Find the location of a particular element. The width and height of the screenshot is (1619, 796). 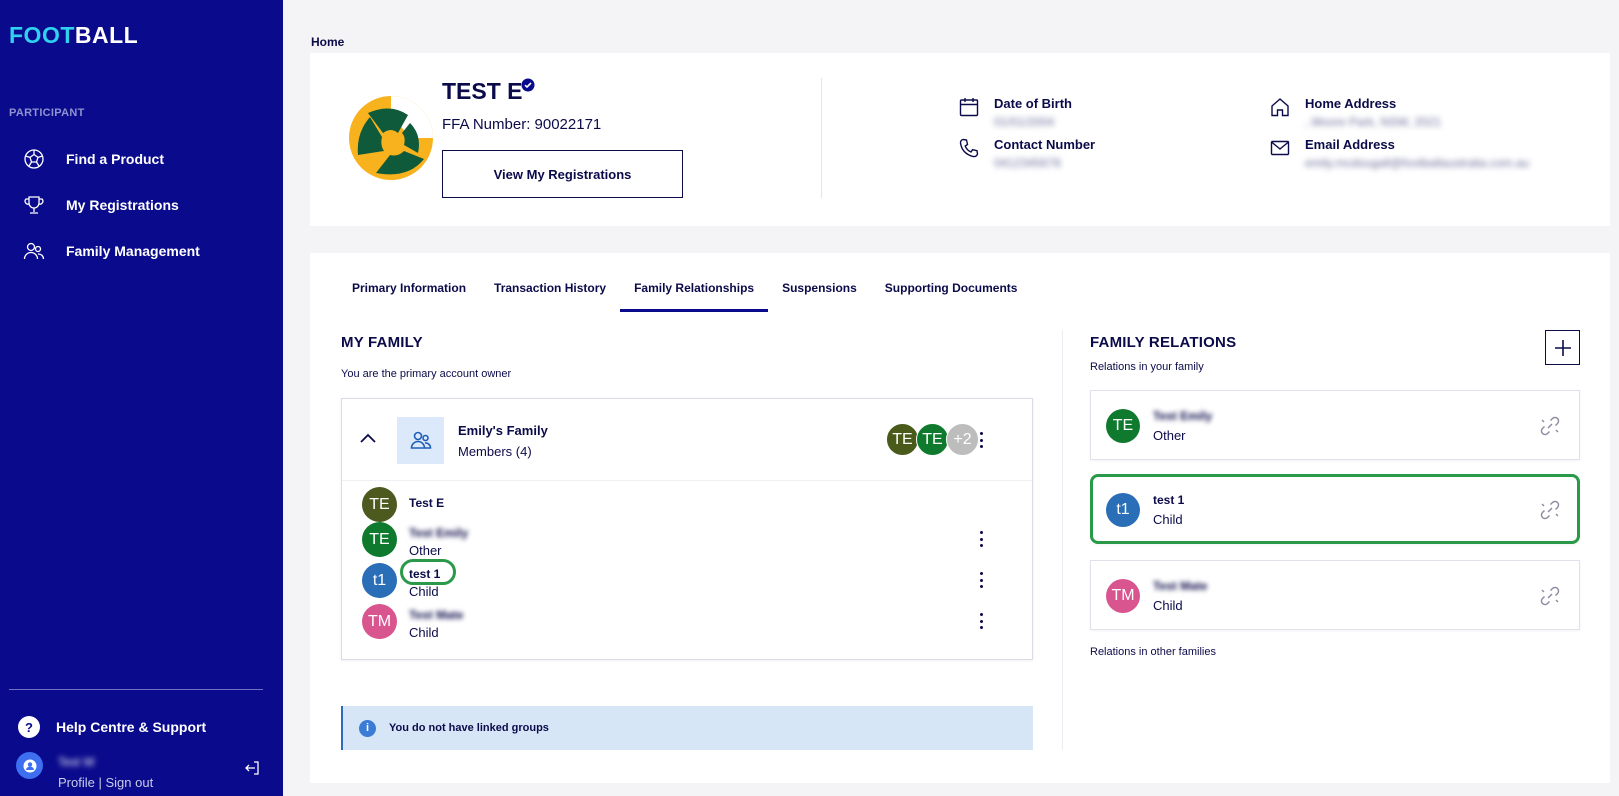

add-relation-button is located at coordinates (1562, 347).